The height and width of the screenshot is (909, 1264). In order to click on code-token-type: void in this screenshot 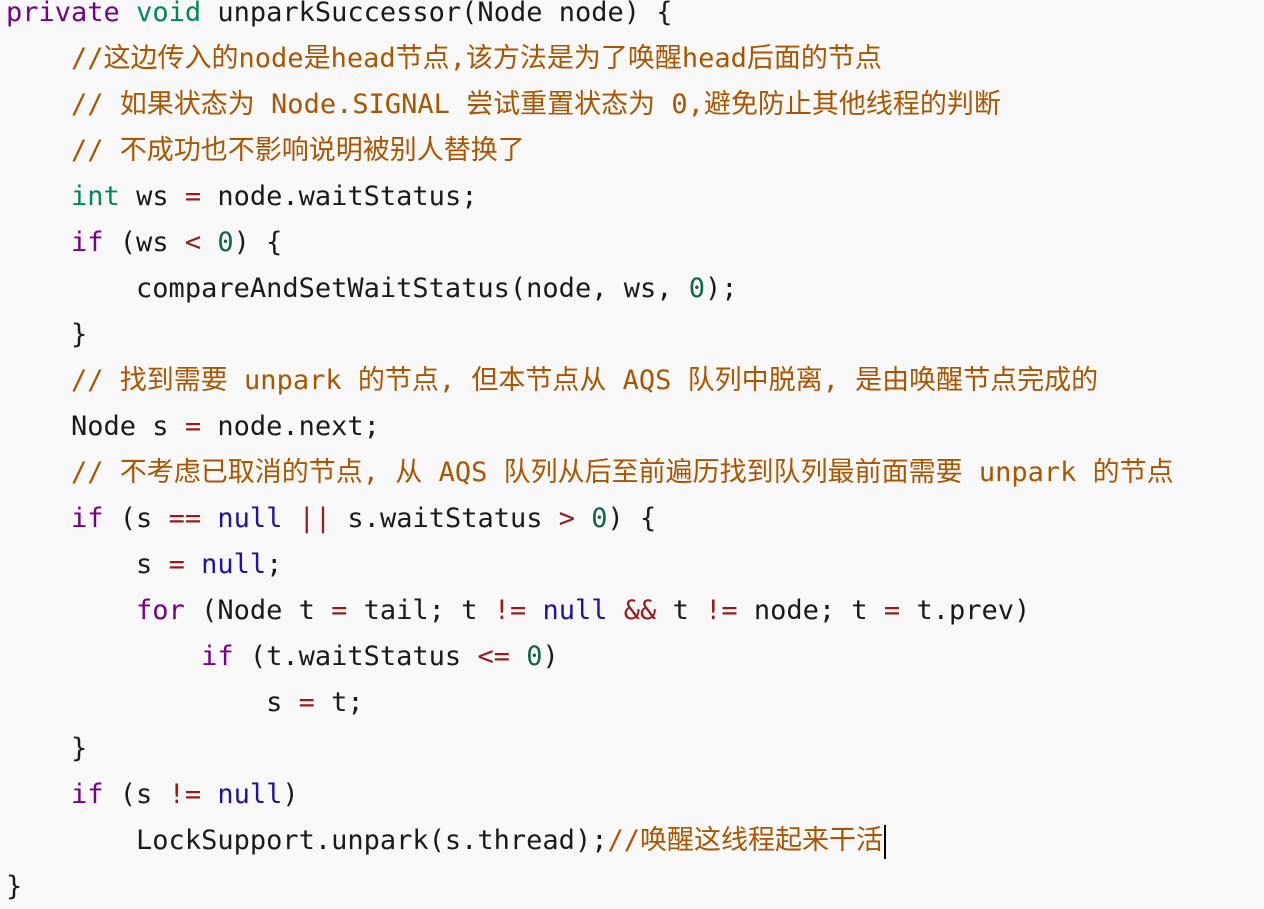, I will do `click(169, 14)`.